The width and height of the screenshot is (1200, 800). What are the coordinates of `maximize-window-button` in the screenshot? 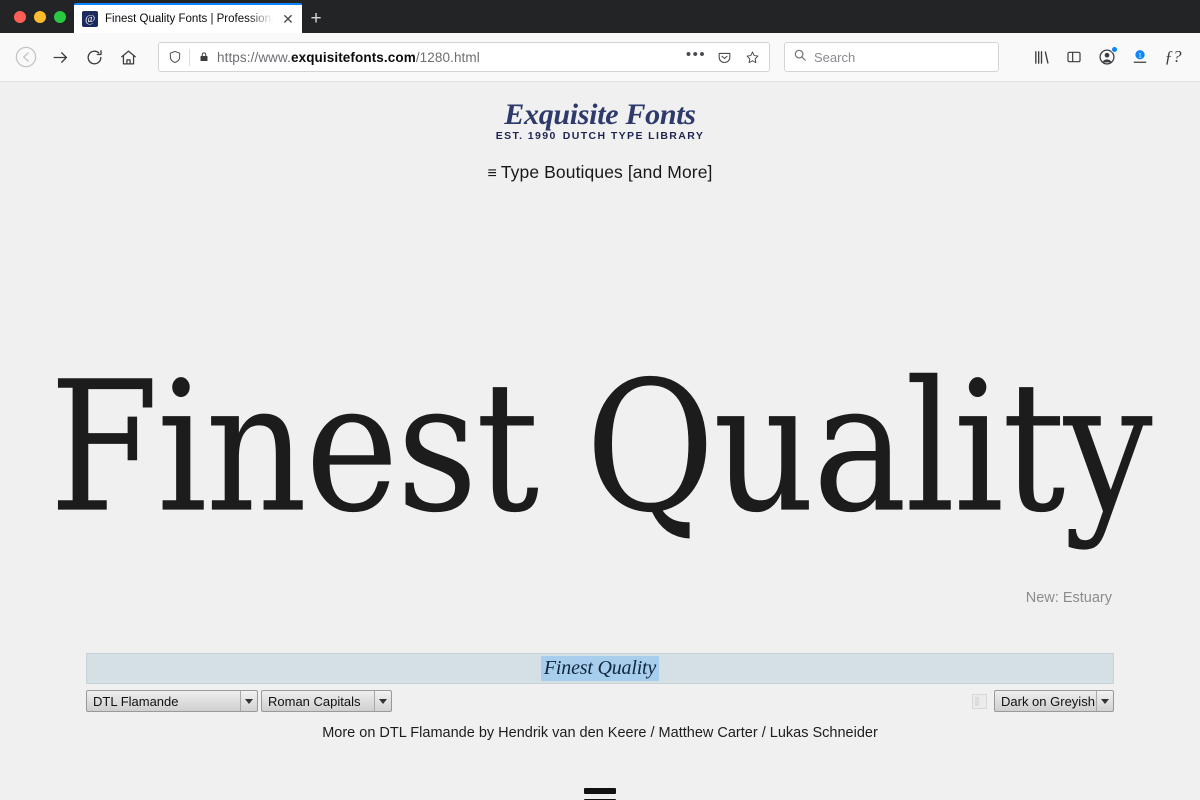 It's located at (60, 16).